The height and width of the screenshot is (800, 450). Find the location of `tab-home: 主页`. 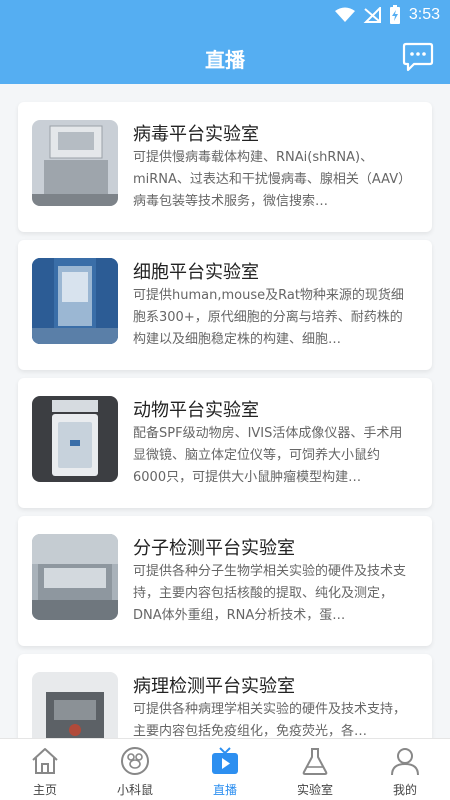

tab-home: 主页 is located at coordinates (45, 769).